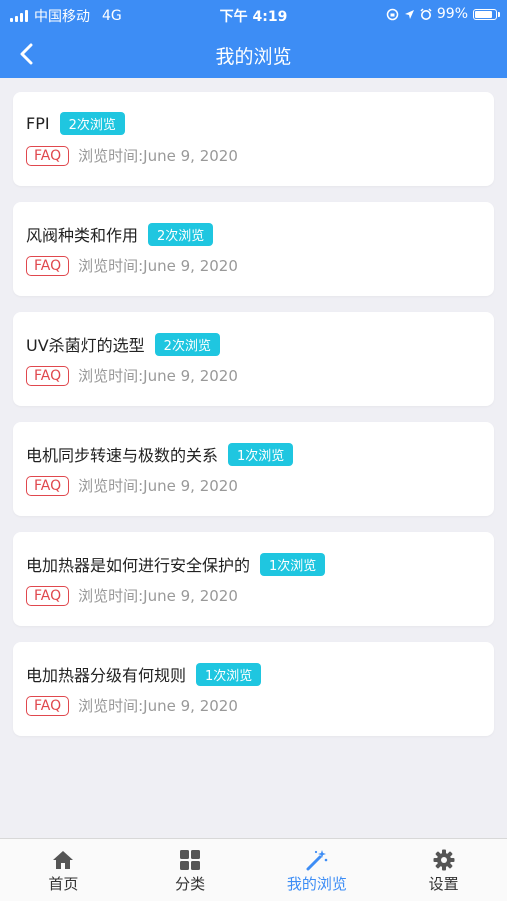  Describe the element at coordinates (253, 689) in the screenshot. I see `history-item: 电加热器分级有何规则 1次浏览 FAQ 浏览时间:June 9, 2020` at that location.